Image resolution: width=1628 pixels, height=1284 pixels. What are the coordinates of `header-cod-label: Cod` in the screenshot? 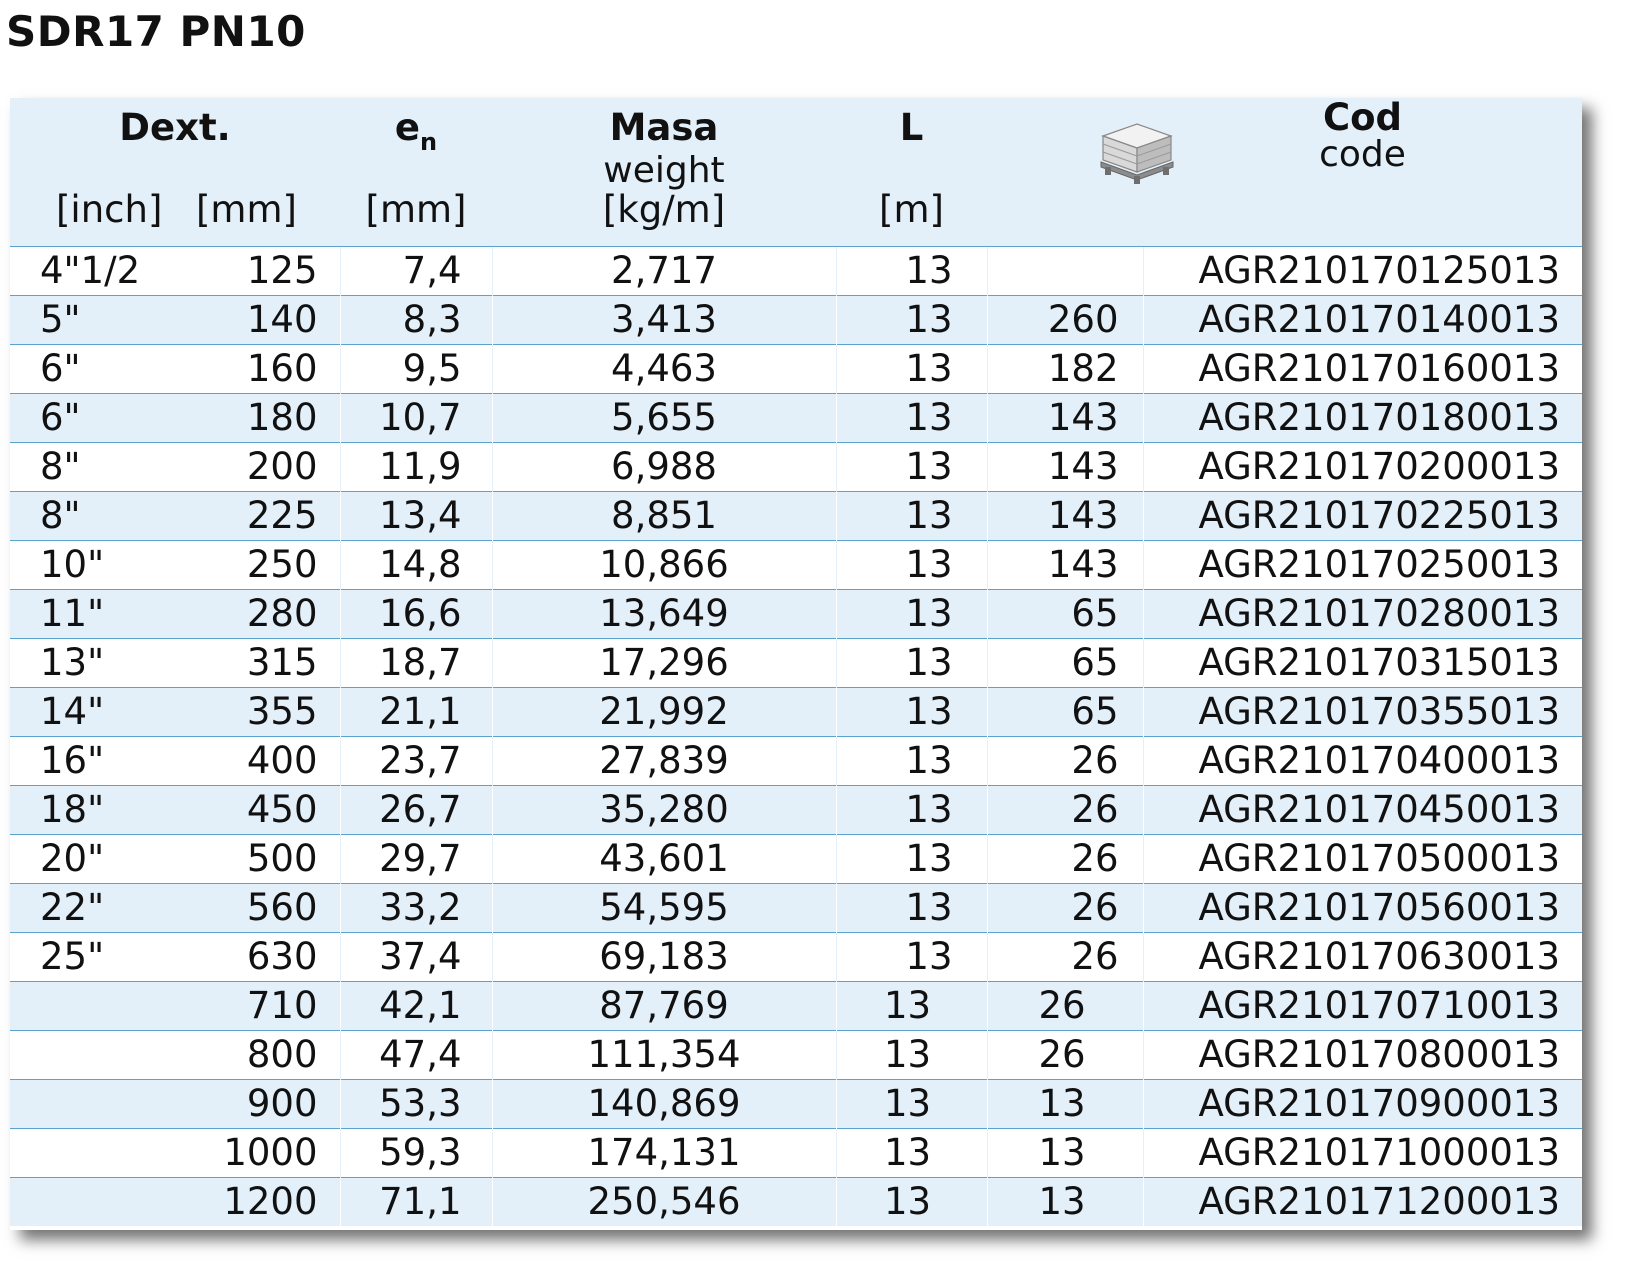 It's located at (1362, 118).